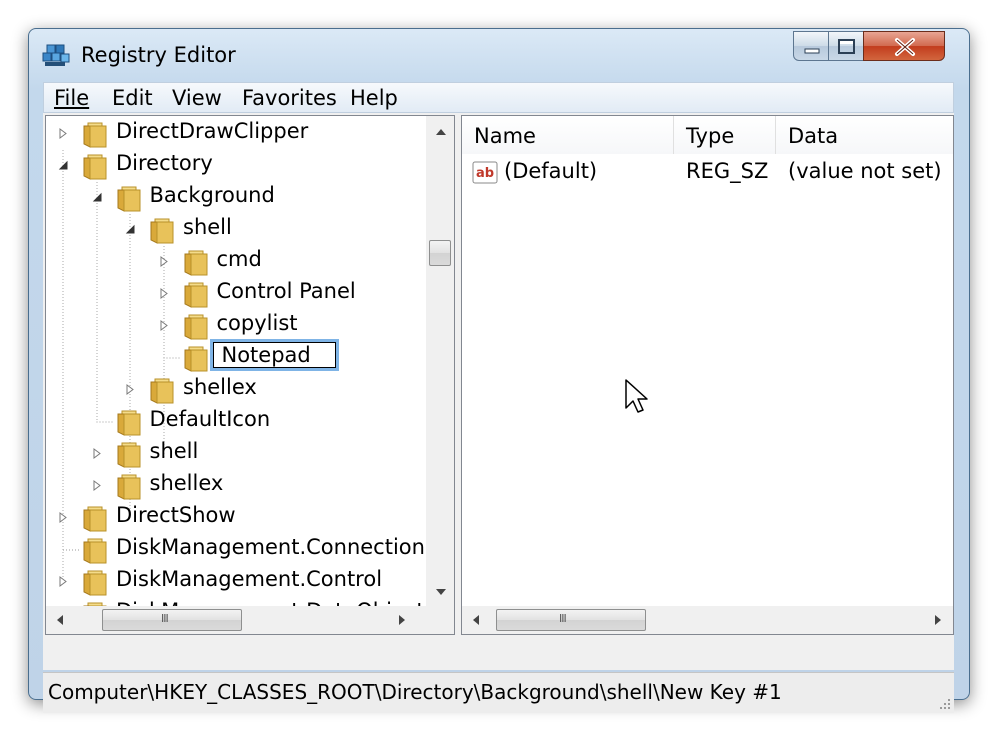 The image size is (1000, 729). I want to click on menu-edit: Edit, so click(132, 98).